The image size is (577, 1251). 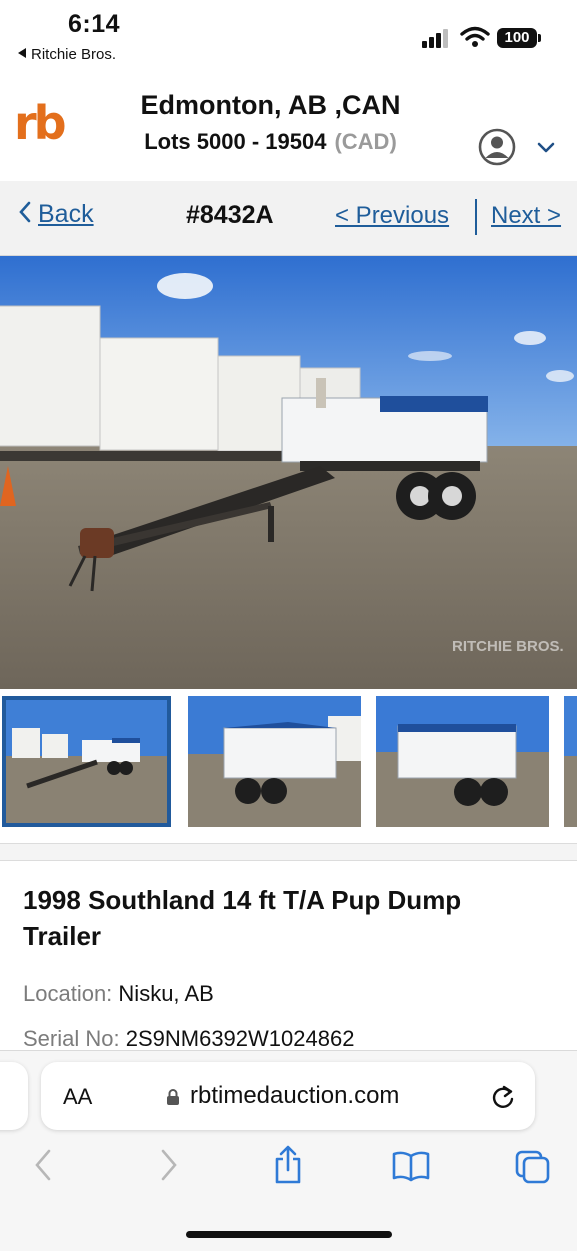 What do you see at coordinates (270, 105) in the screenshot?
I see `auction-location-title: Edmonton, AB ,CAN` at bounding box center [270, 105].